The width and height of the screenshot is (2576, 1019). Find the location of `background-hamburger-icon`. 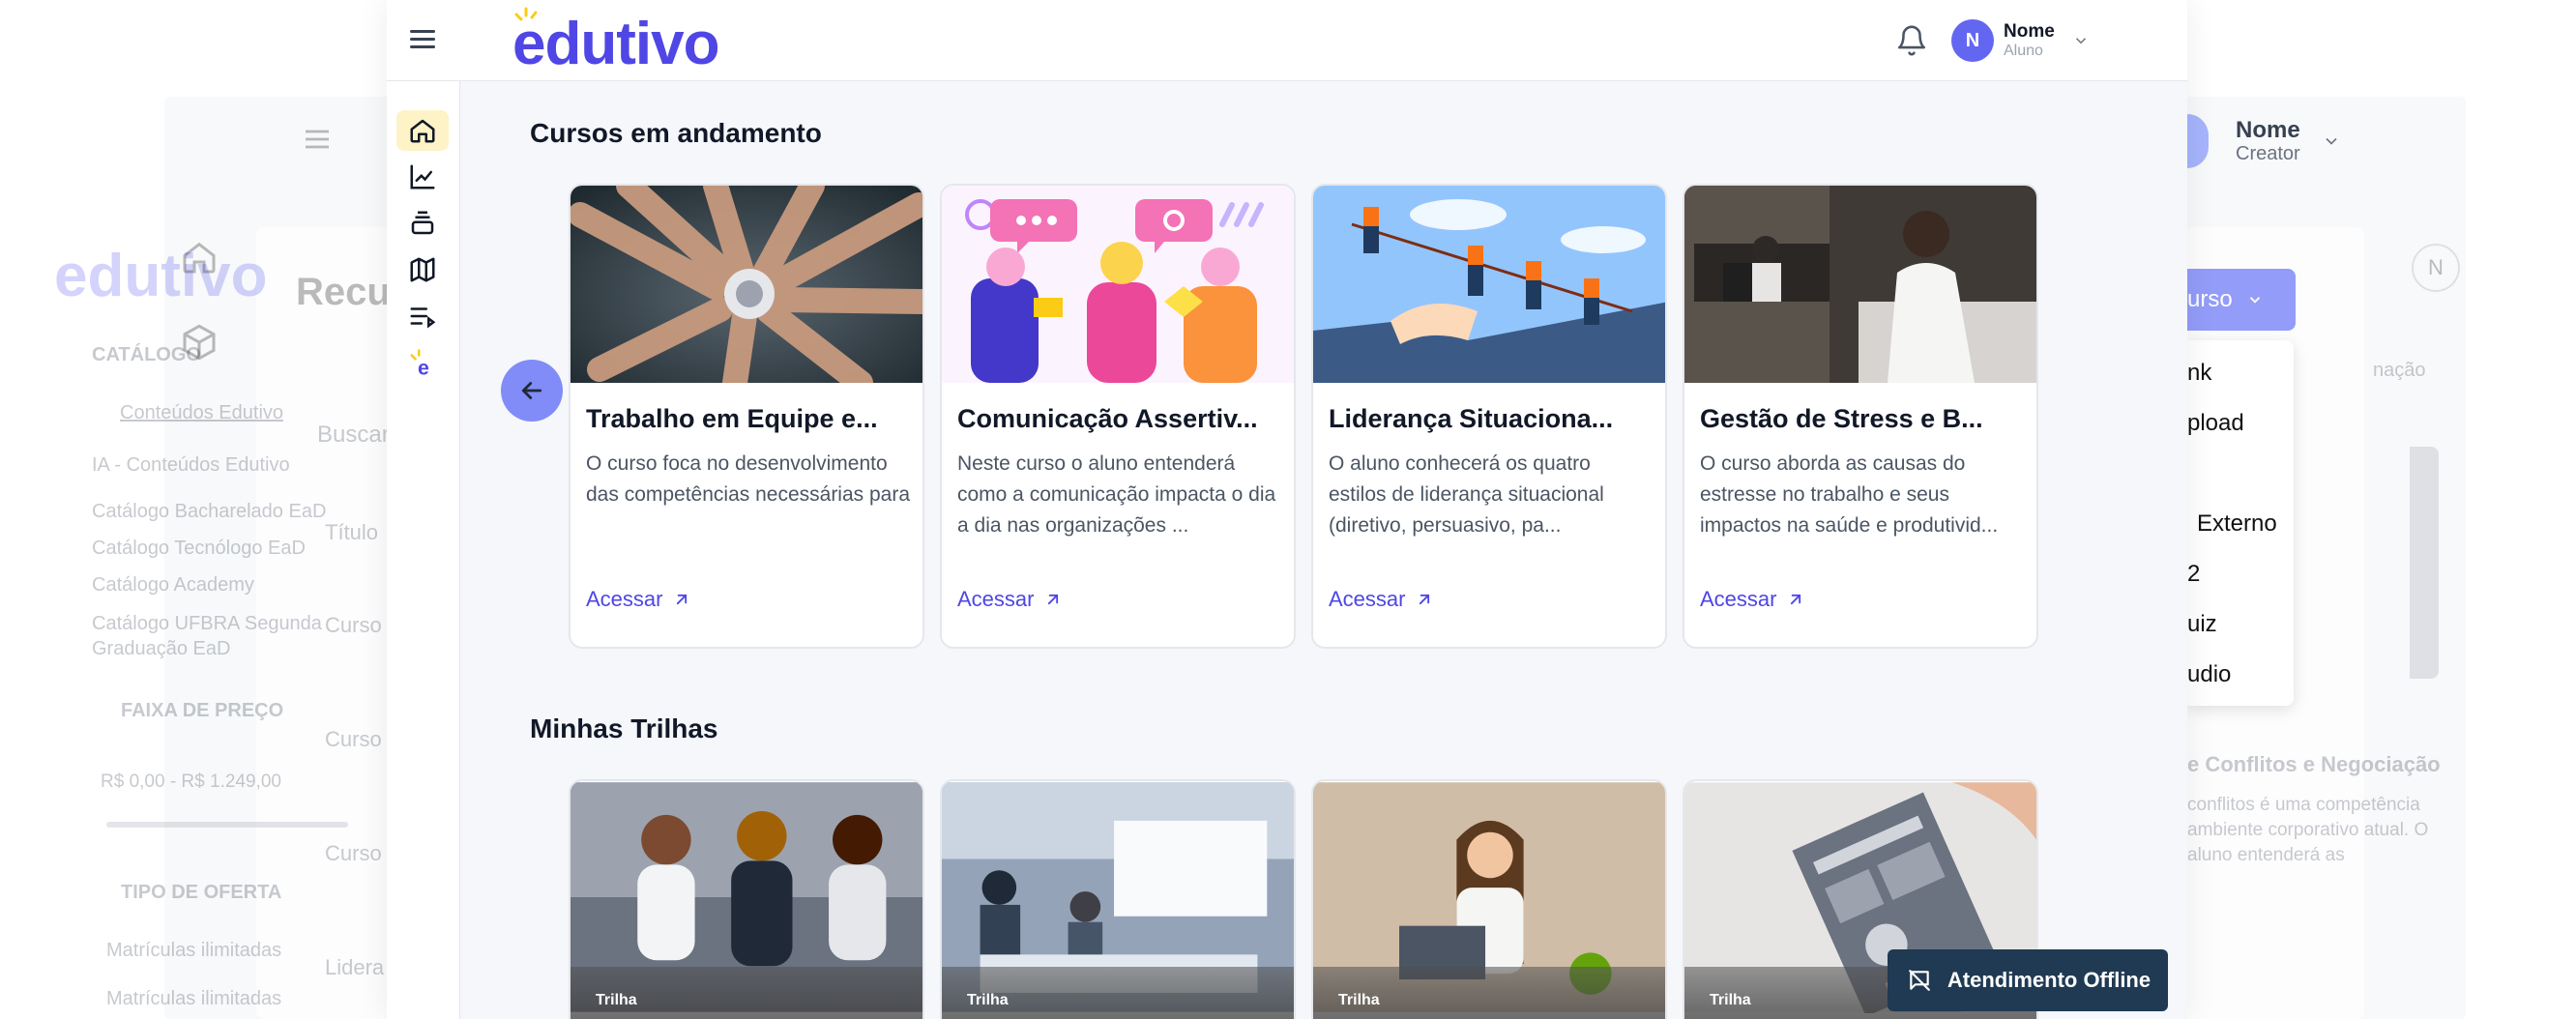

background-hamburger-icon is located at coordinates (317, 139).